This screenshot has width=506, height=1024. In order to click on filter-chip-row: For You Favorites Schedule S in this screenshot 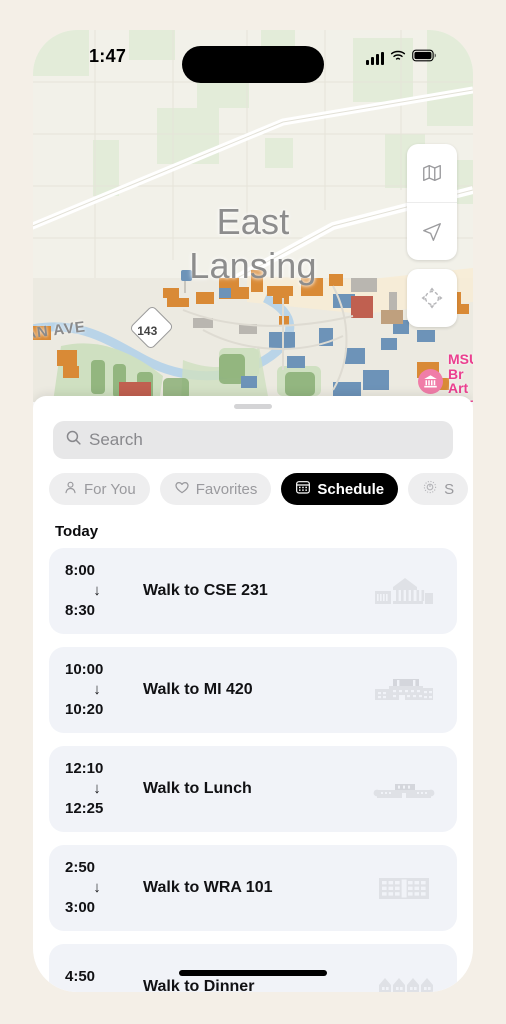, I will do `click(253, 482)`.